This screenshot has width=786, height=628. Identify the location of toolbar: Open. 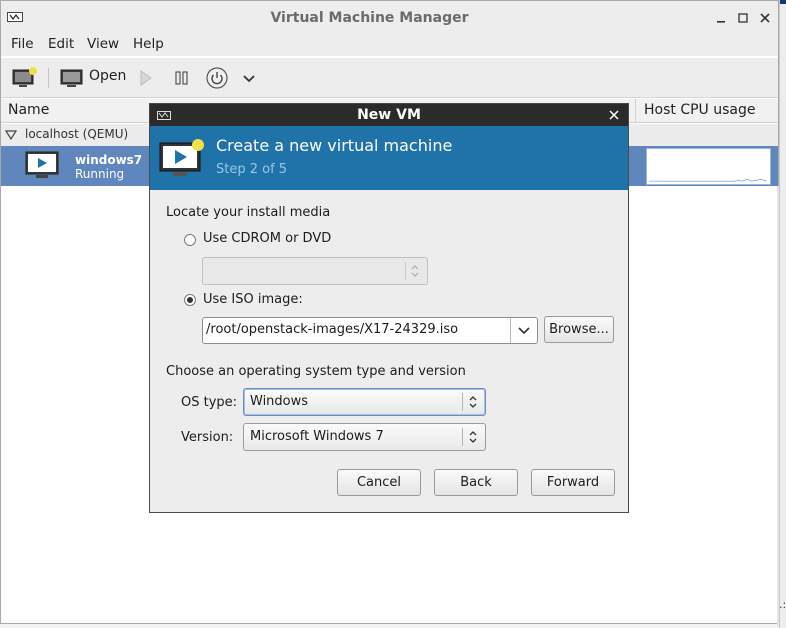
(389, 78).